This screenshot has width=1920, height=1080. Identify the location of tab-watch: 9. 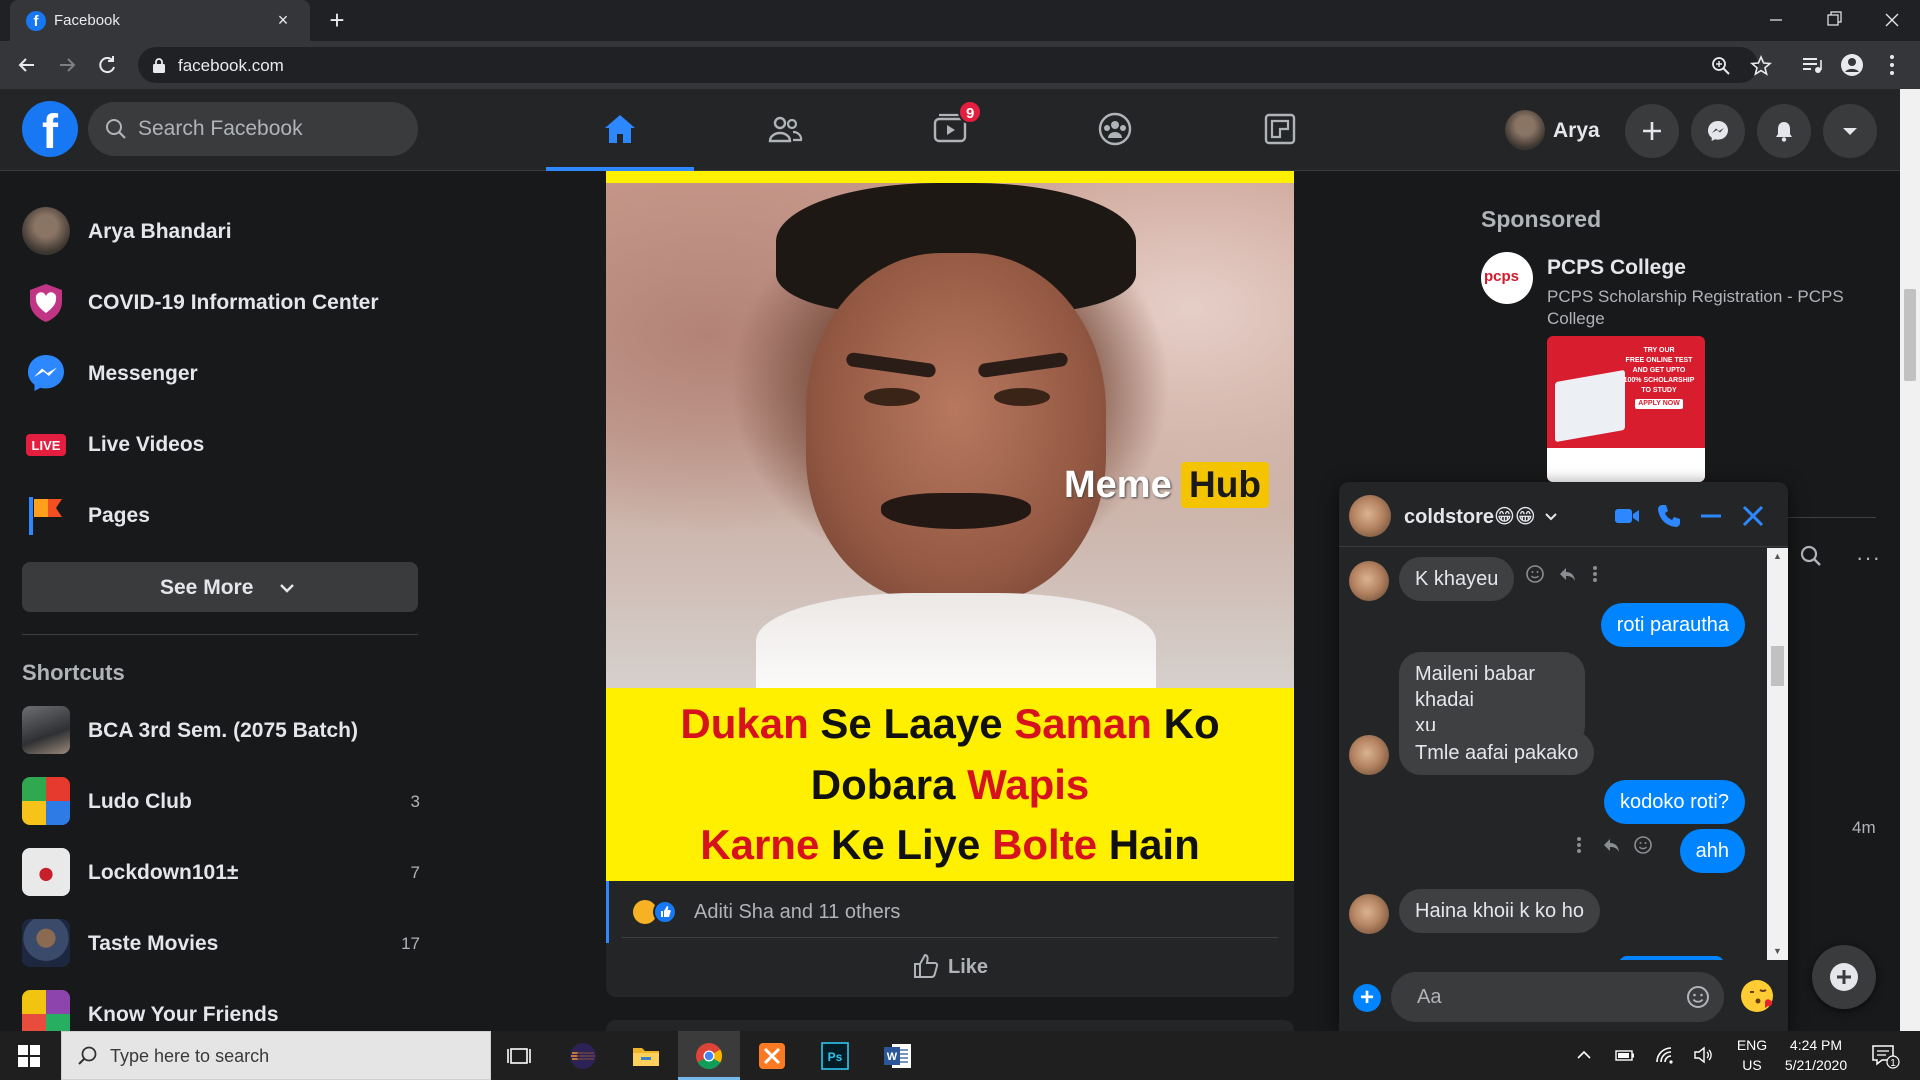
(950, 130).